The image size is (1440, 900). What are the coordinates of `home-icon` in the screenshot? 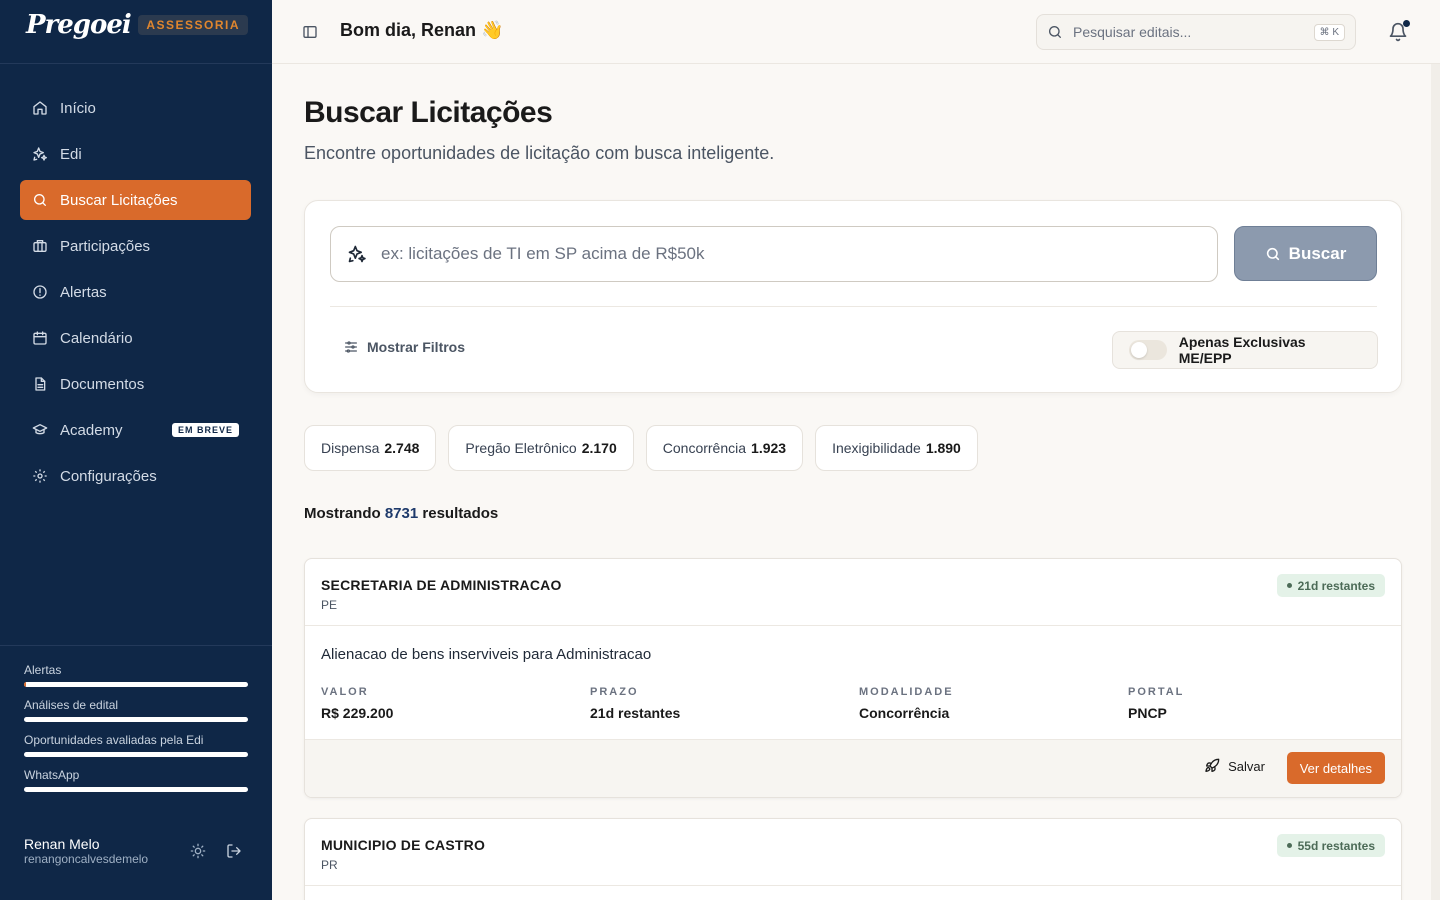 It's located at (40, 108).